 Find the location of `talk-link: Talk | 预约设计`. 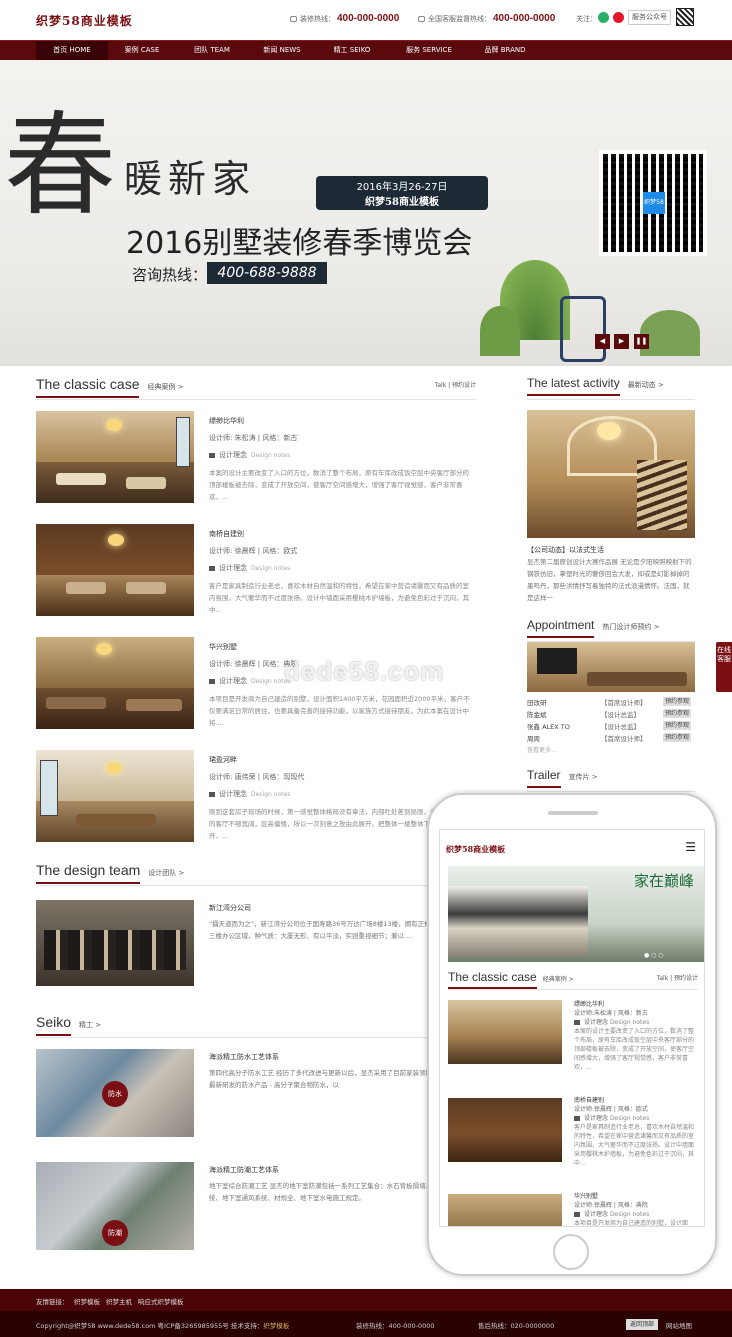

talk-link: Talk | 预约设计 is located at coordinates (455, 384).